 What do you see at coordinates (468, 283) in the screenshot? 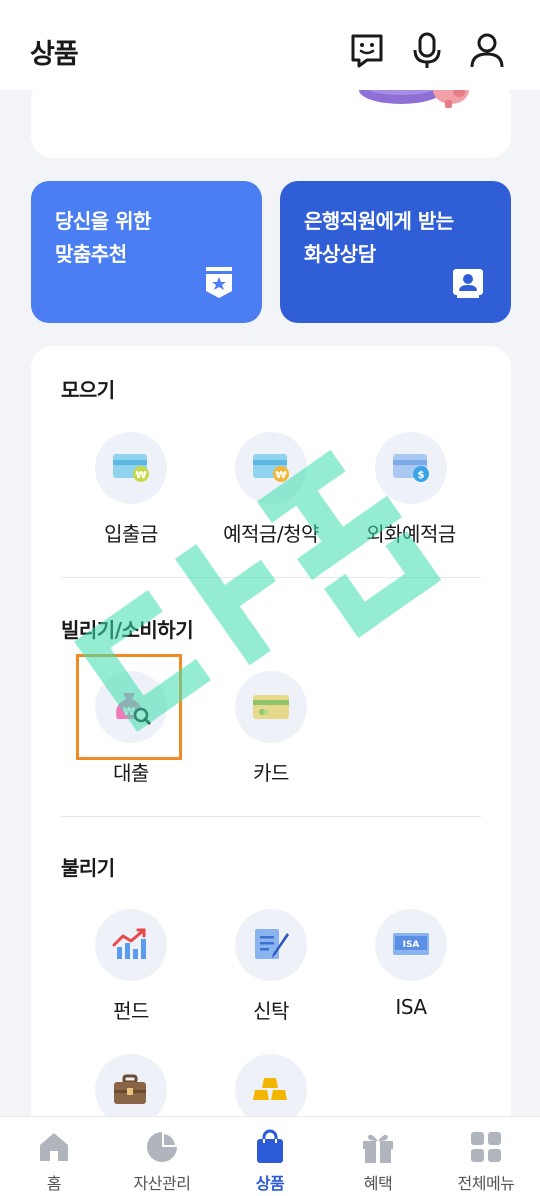
I see `video-consult-icon` at bounding box center [468, 283].